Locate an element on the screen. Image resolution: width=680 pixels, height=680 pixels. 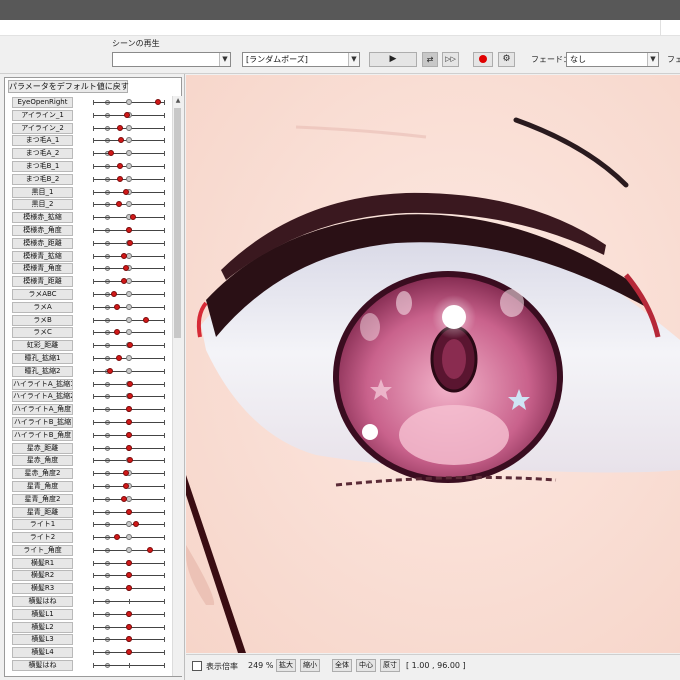
center-button: 中心 is located at coordinates (366, 665).